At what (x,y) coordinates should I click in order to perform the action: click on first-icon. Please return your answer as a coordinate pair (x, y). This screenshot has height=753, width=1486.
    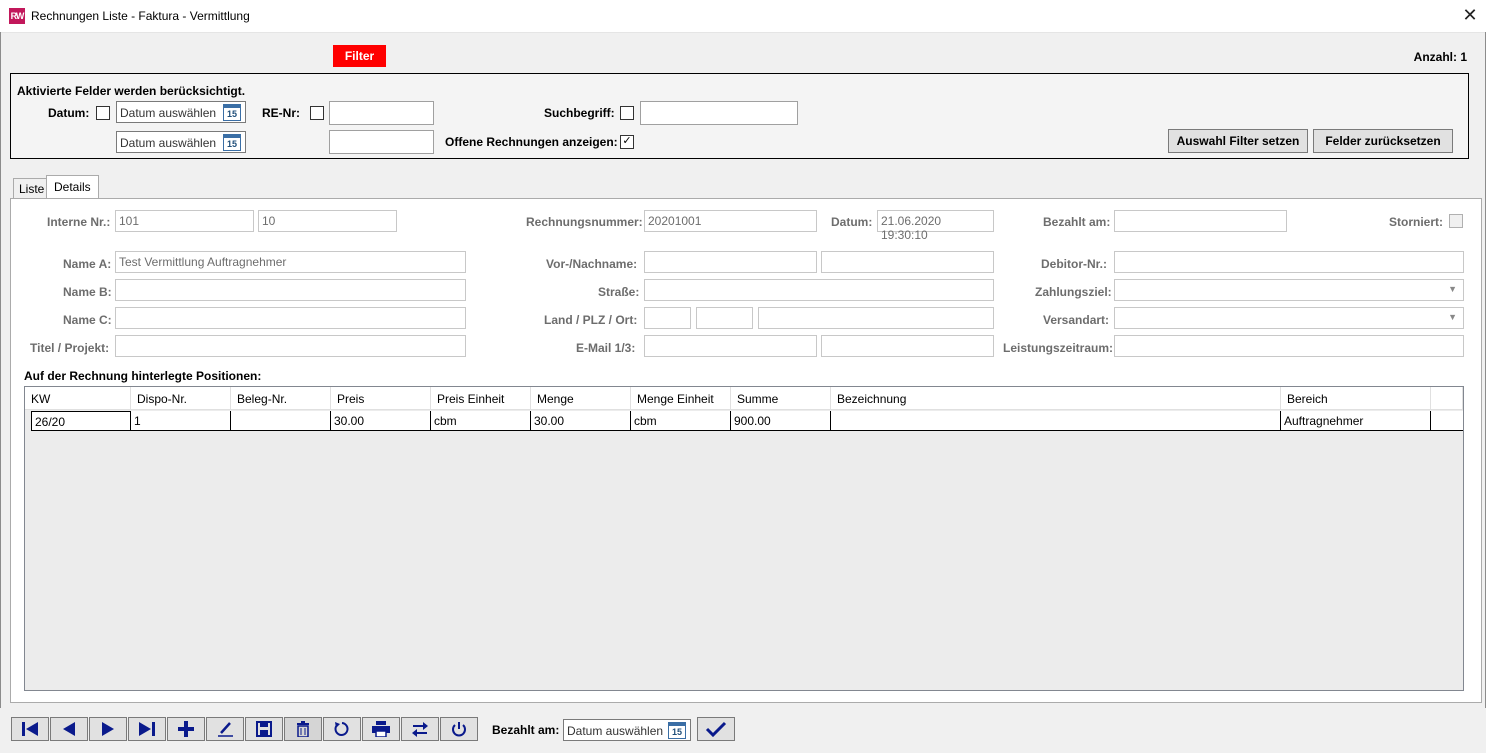
    Looking at the image, I should click on (30, 729).